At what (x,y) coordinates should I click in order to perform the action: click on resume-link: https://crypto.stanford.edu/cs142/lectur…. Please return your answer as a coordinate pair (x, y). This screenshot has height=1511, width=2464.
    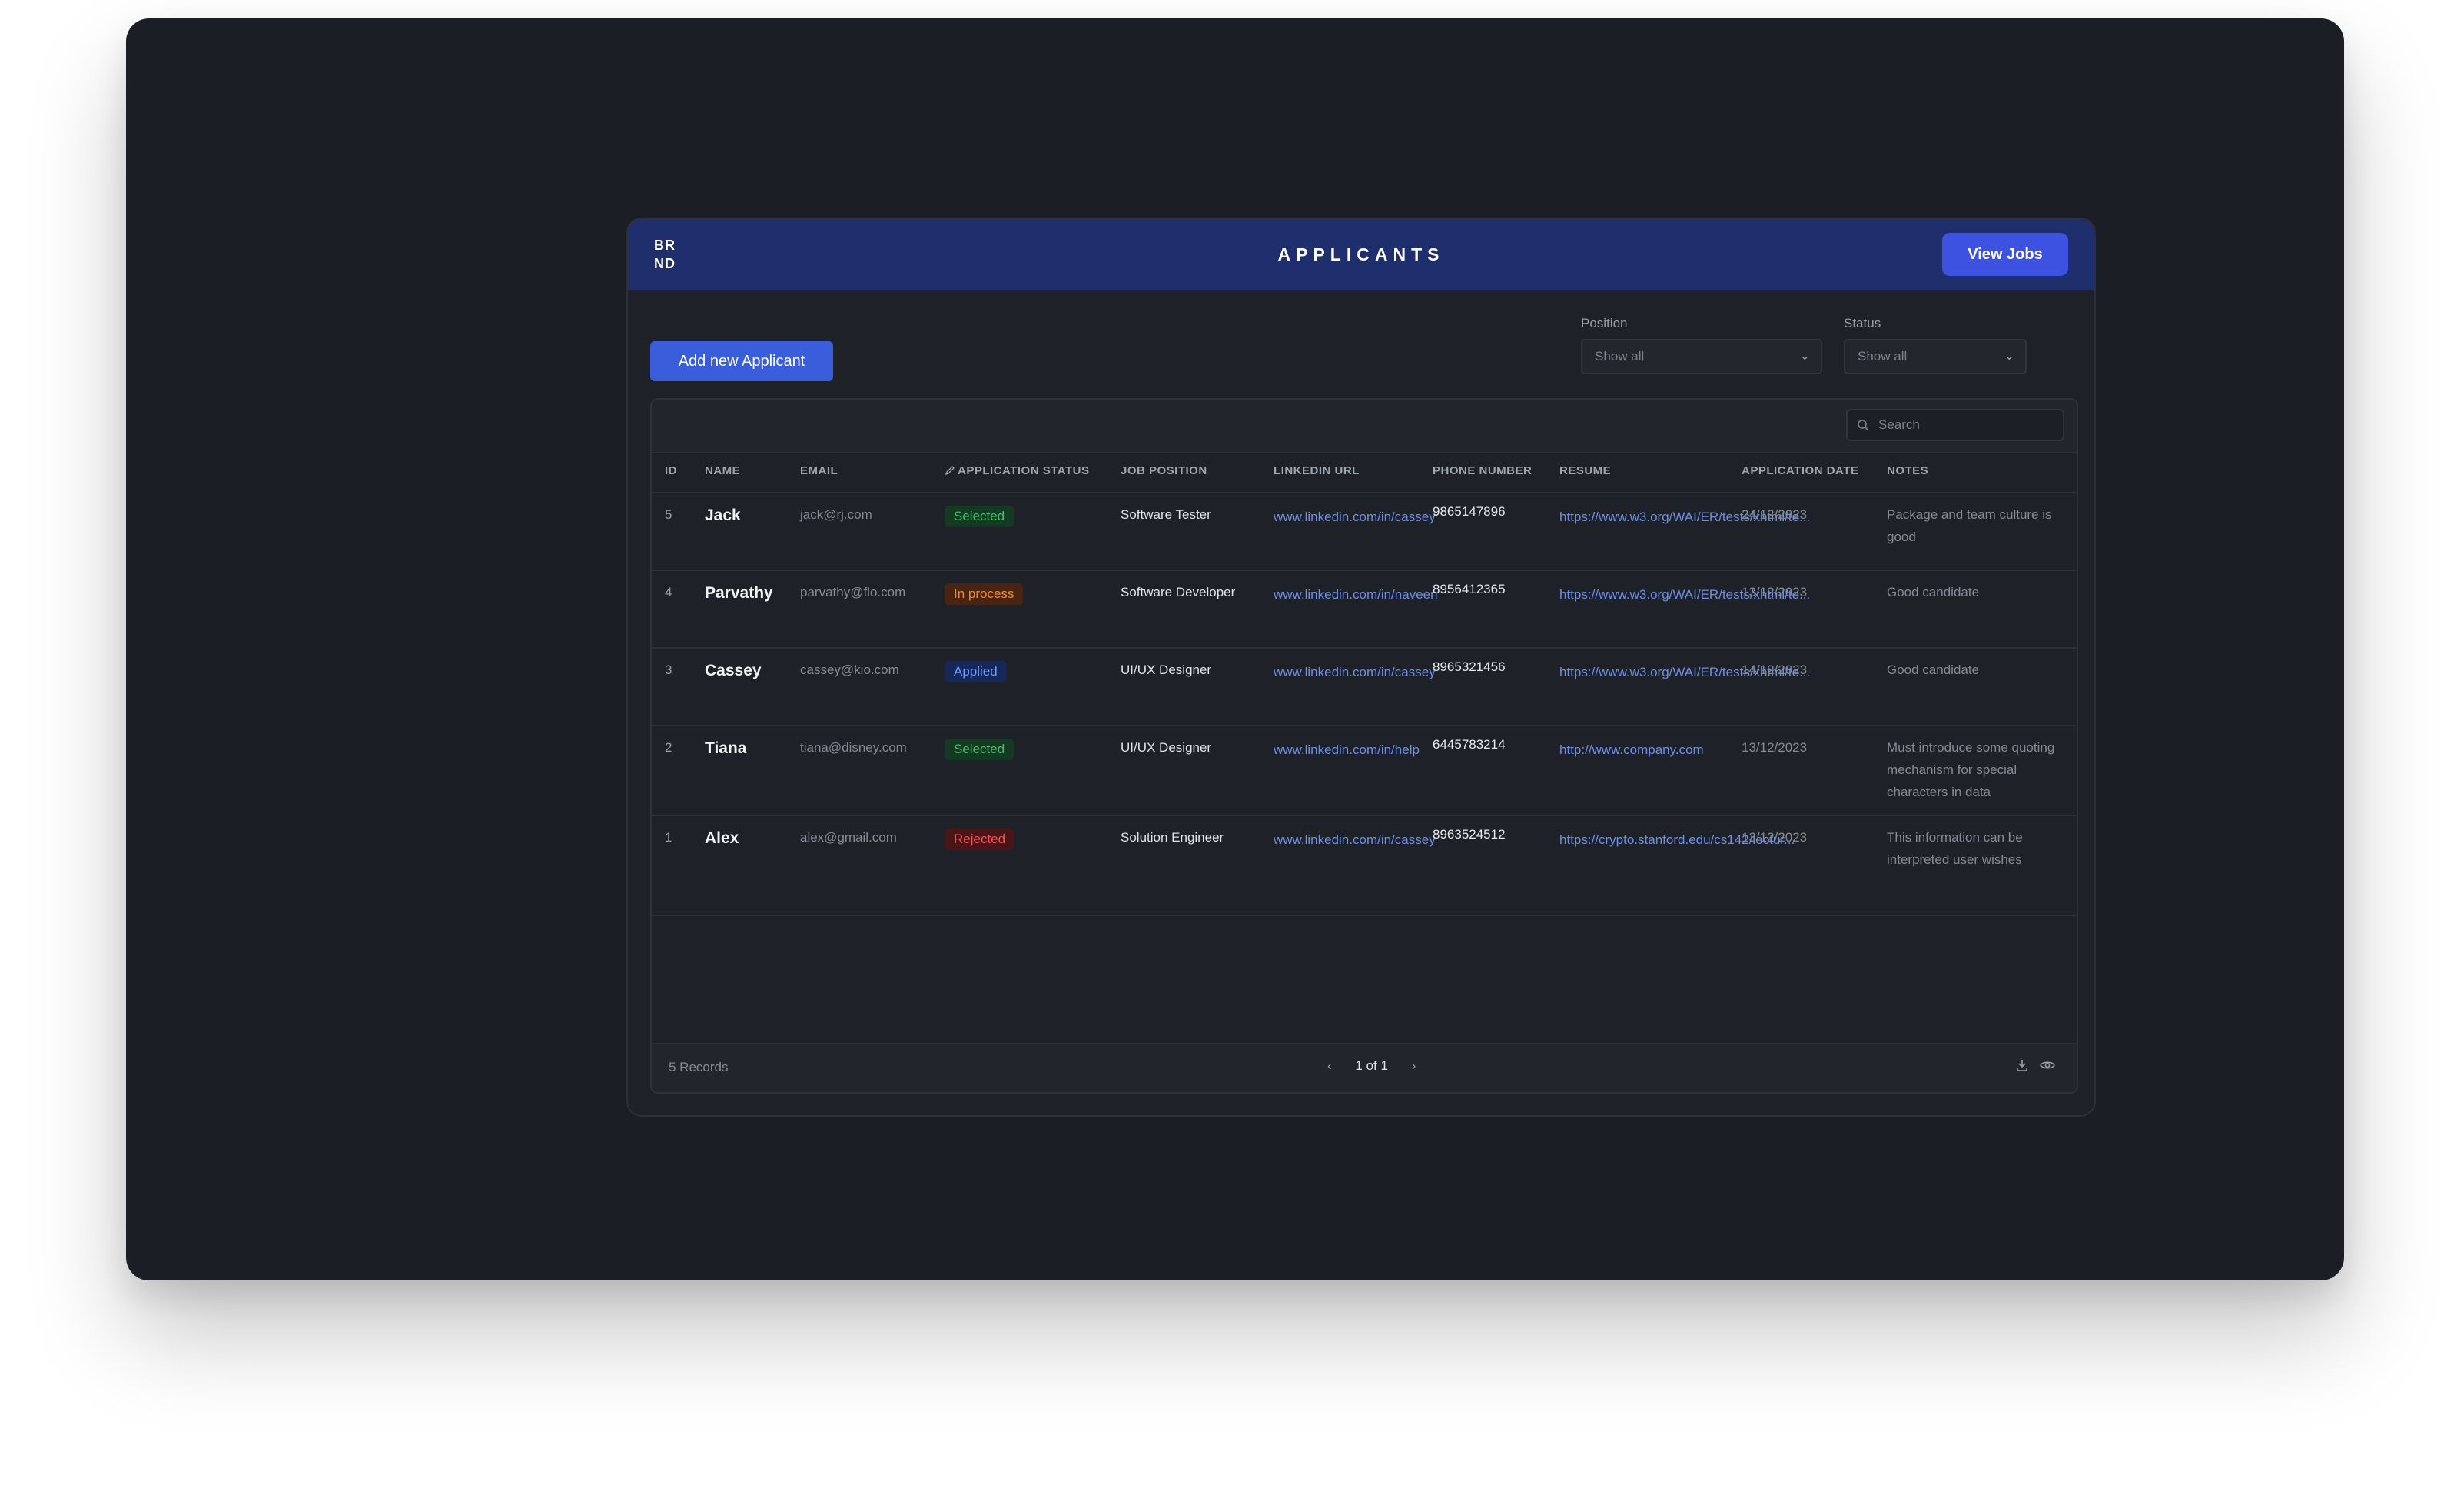
    Looking at the image, I should click on (1677, 840).